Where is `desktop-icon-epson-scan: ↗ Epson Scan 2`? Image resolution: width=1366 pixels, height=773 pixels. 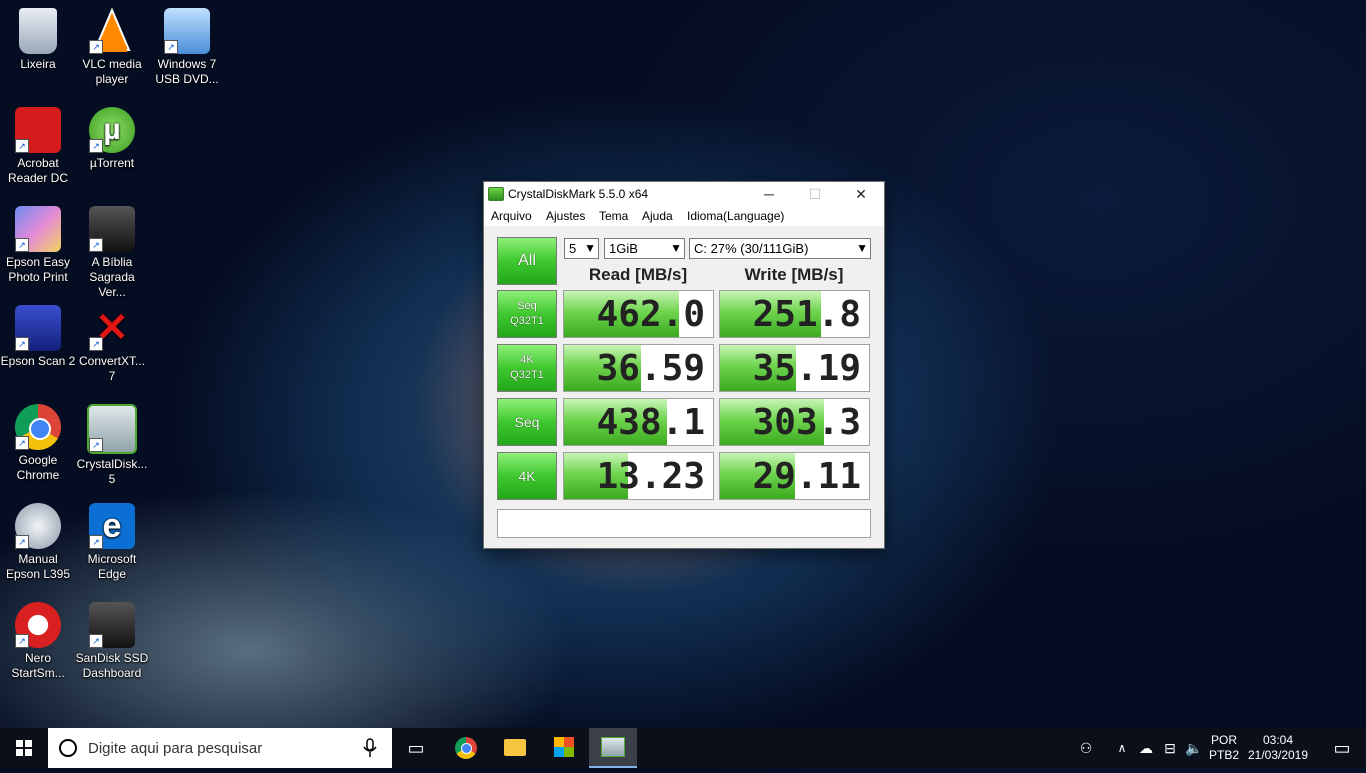 desktop-icon-epson-scan: ↗ Epson Scan 2 is located at coordinates (38, 337).